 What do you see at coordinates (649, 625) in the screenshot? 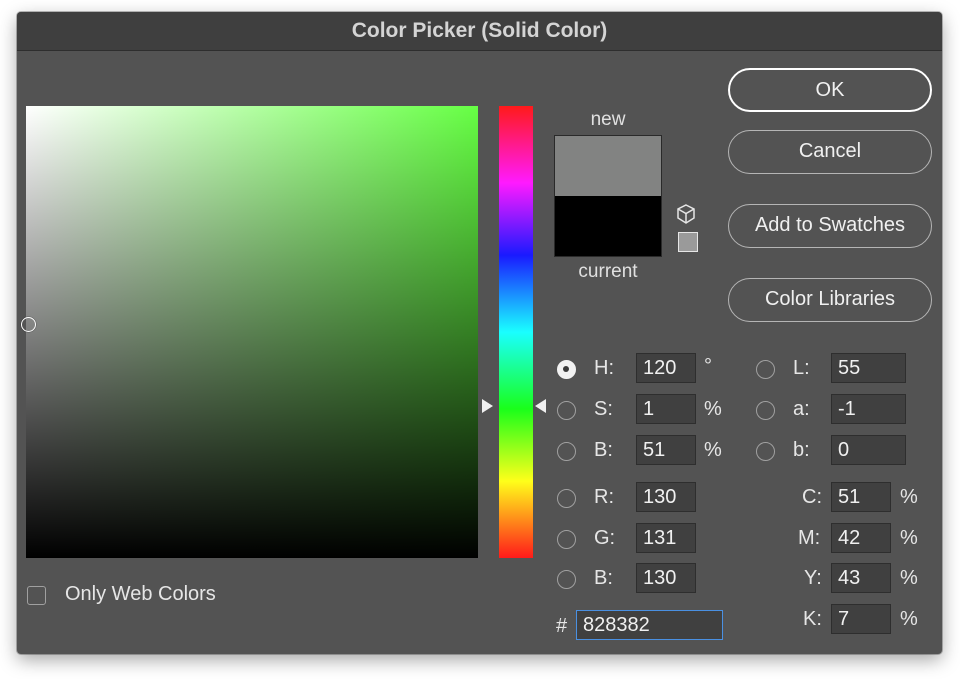
I see `hex-input: 828382` at bounding box center [649, 625].